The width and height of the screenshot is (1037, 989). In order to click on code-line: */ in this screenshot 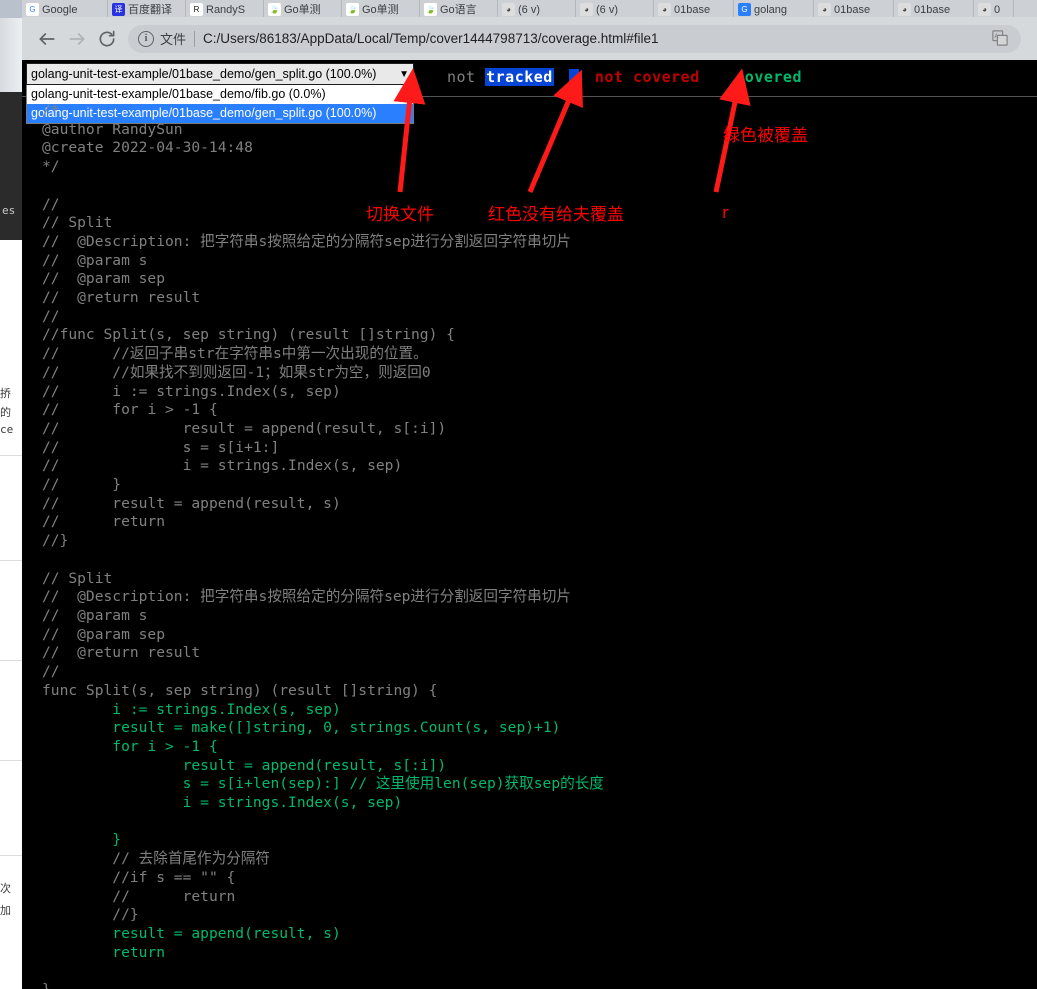, I will do `click(51, 167)`.